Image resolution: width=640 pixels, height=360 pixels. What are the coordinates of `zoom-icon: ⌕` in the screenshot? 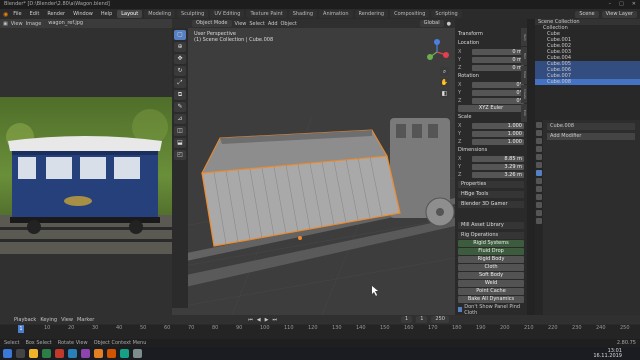 It's located at (444, 71).